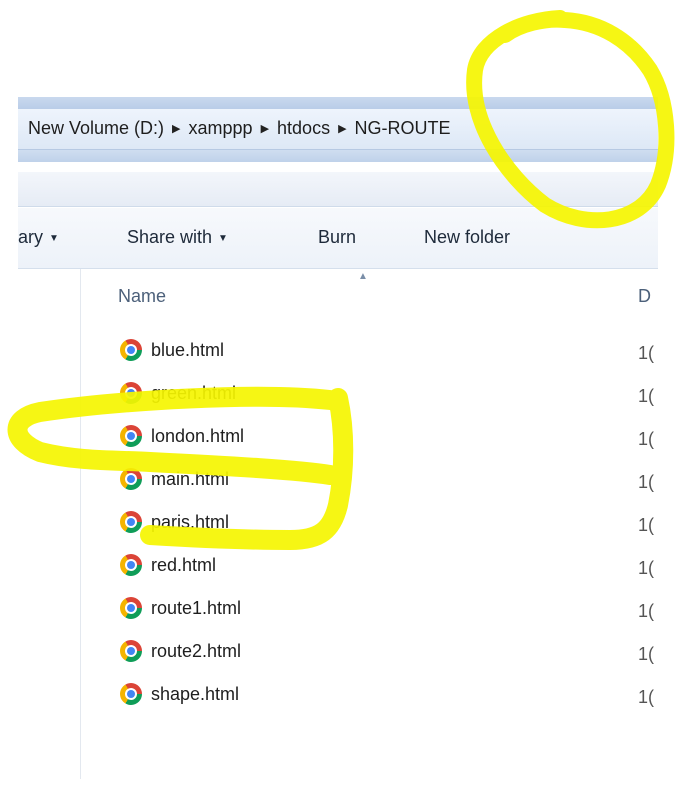 The width and height of the screenshot is (675, 801). What do you see at coordinates (142, 296) in the screenshot?
I see `column-header-name: Name` at bounding box center [142, 296].